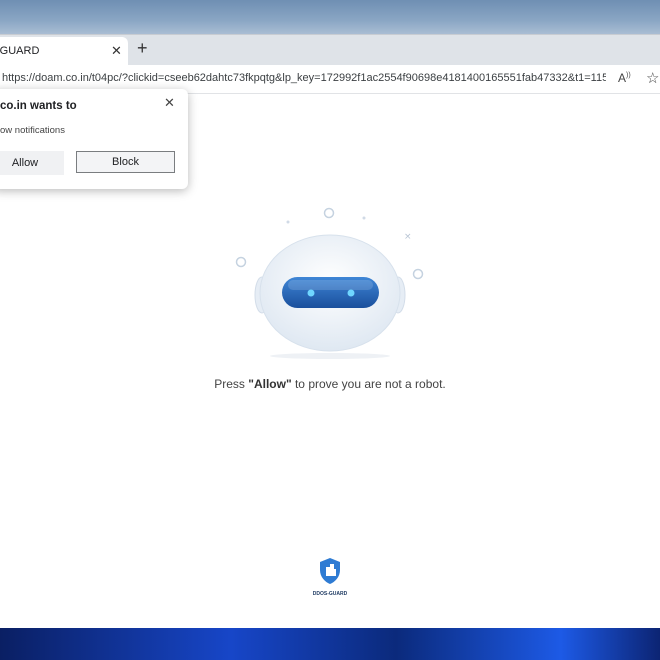 This screenshot has width=660, height=660. What do you see at coordinates (169, 103) in the screenshot?
I see `close-icon: ✕` at bounding box center [169, 103].